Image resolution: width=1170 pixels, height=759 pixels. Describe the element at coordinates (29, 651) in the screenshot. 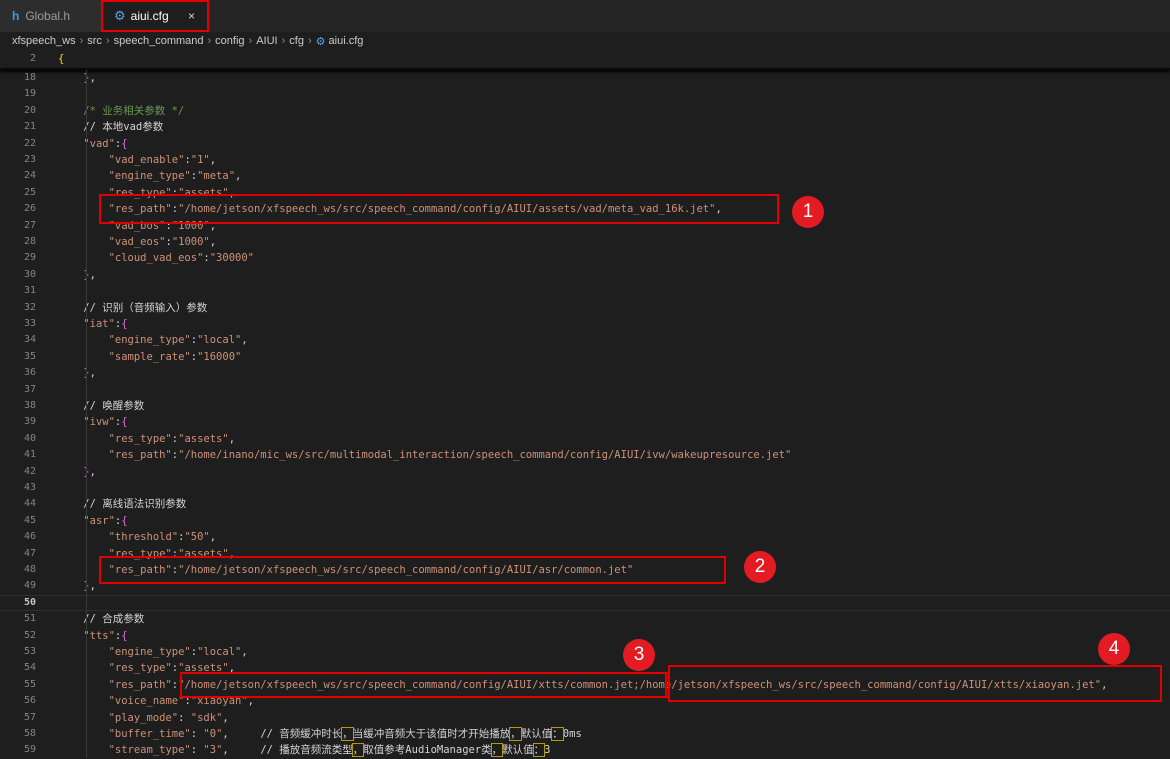

I see `line-number: 53` at that location.